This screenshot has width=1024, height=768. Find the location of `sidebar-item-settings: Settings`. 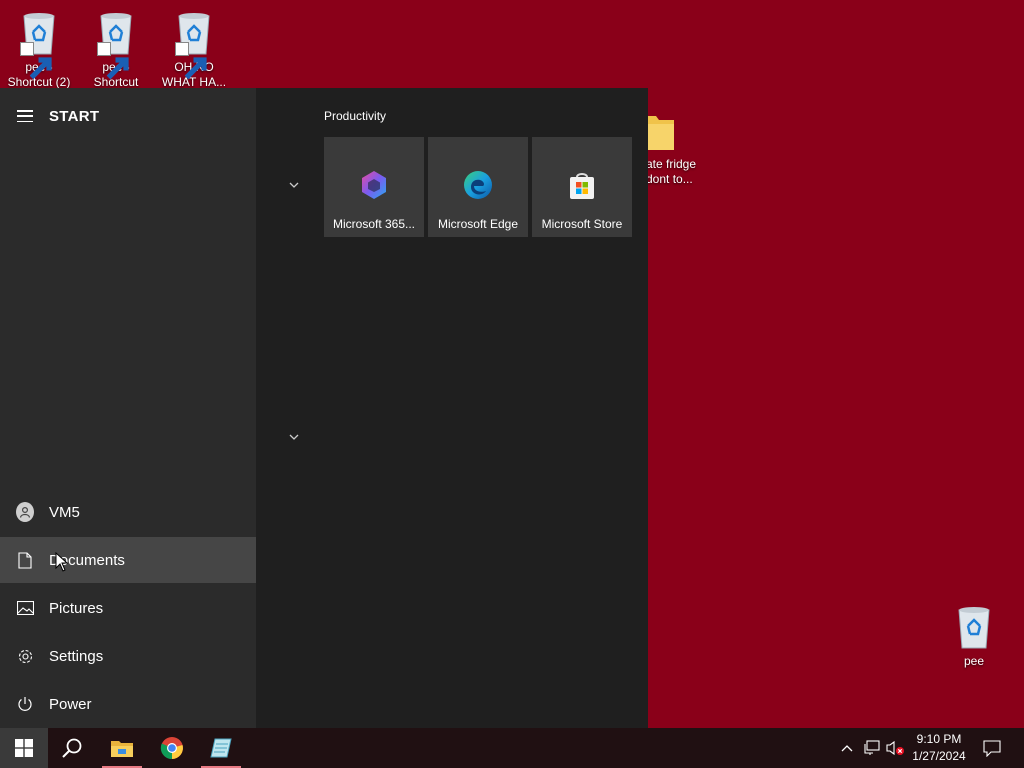

sidebar-item-settings: Settings is located at coordinates (128, 656).